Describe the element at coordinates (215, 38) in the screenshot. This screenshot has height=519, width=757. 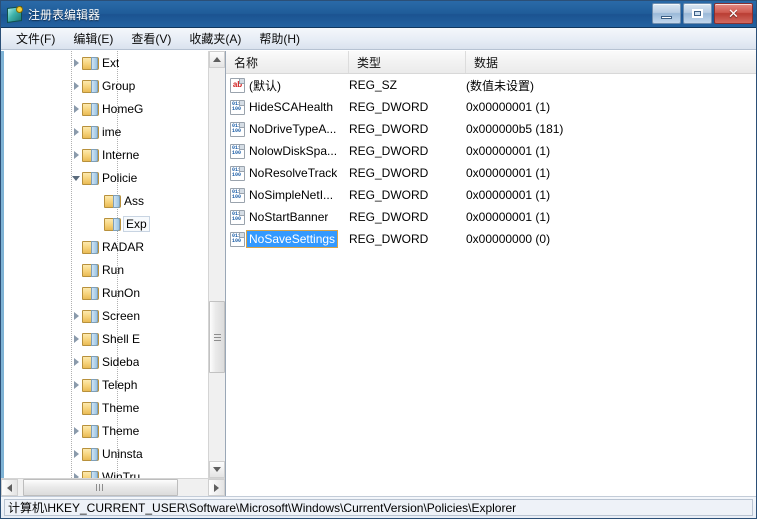
I see `menu-favorites: 收藏夹(A)` at that location.